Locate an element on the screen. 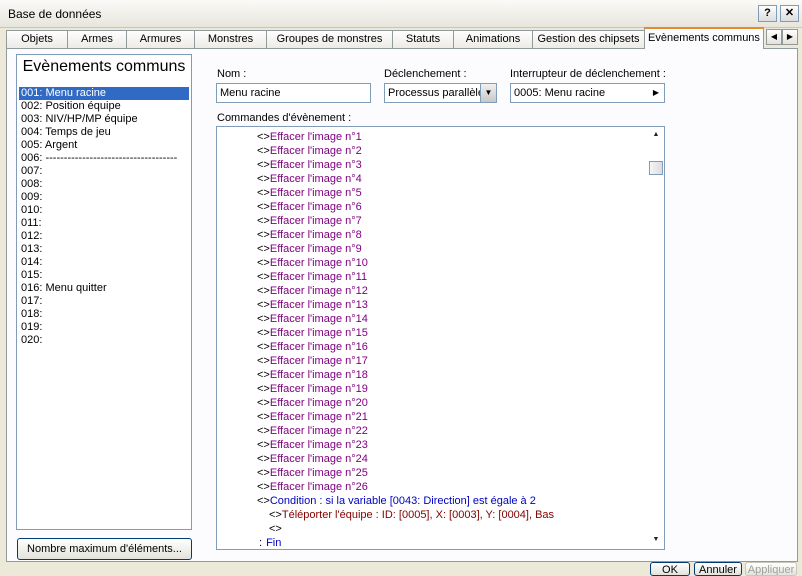 The width and height of the screenshot is (802, 576). tab-groupes-de-monstres: Groupes de monstres is located at coordinates (329, 39).